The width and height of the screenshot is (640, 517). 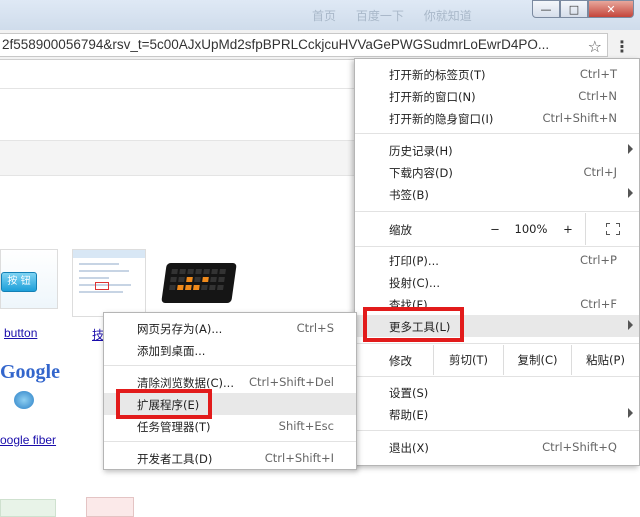 What do you see at coordinates (180, 75) in the screenshot?
I see `page-header-band` at bounding box center [180, 75].